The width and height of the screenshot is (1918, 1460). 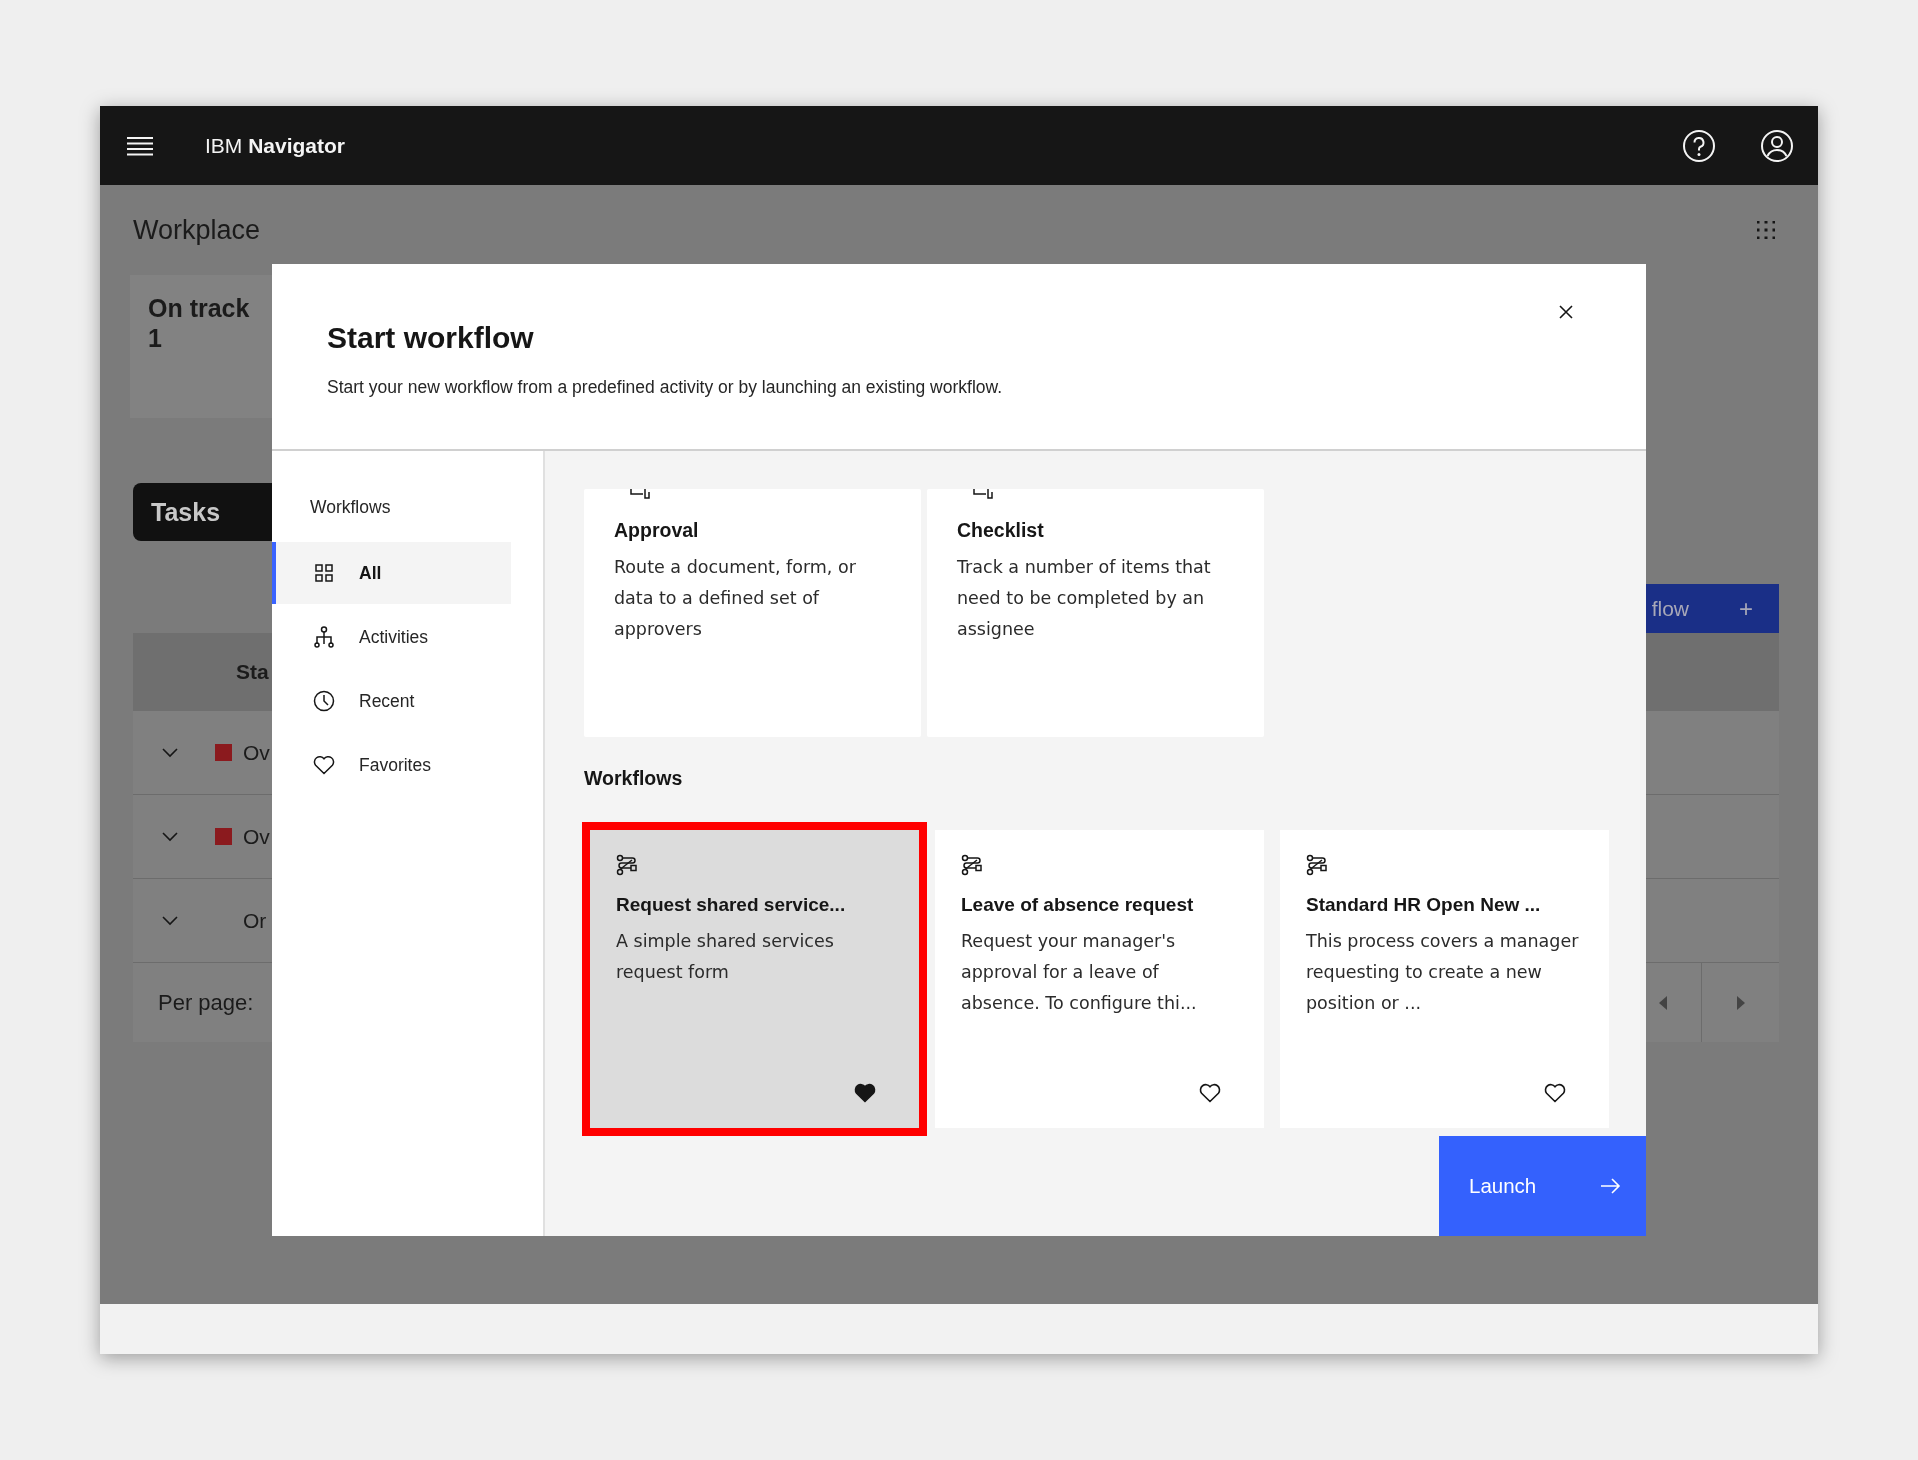 What do you see at coordinates (657, 530) in the screenshot?
I see `card-title: Approval` at bounding box center [657, 530].